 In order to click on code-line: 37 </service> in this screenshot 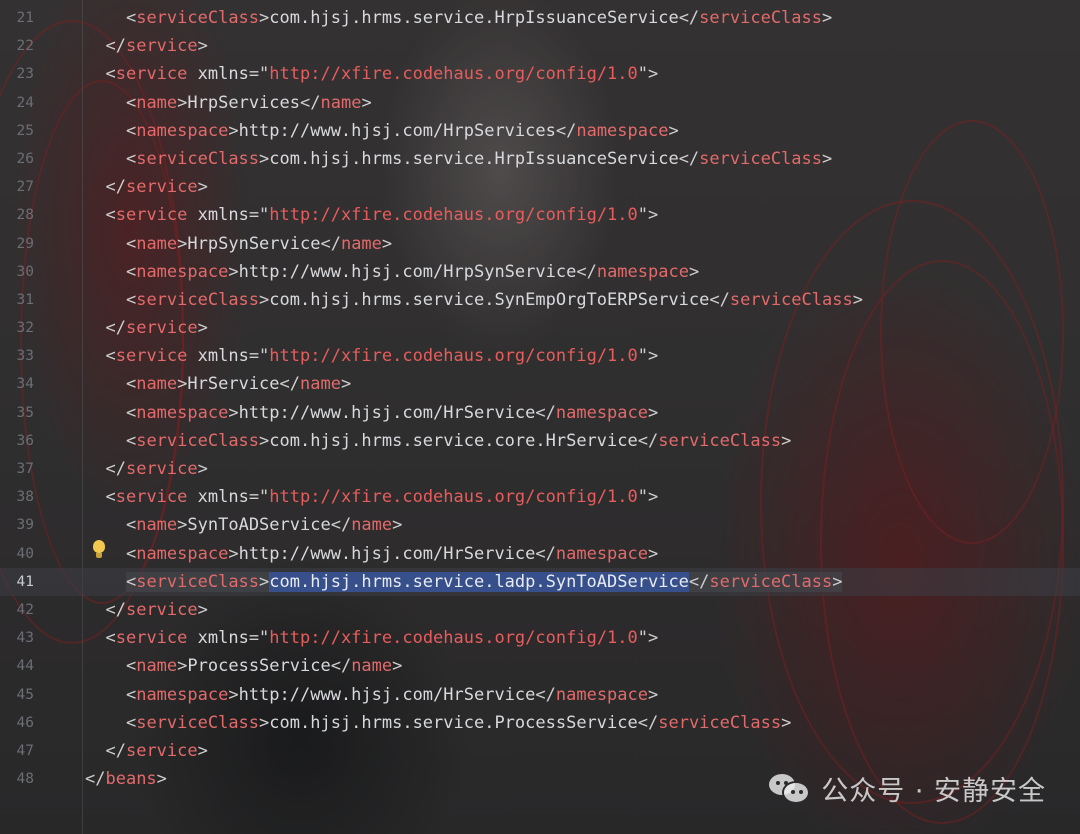, I will do `click(540, 469)`.